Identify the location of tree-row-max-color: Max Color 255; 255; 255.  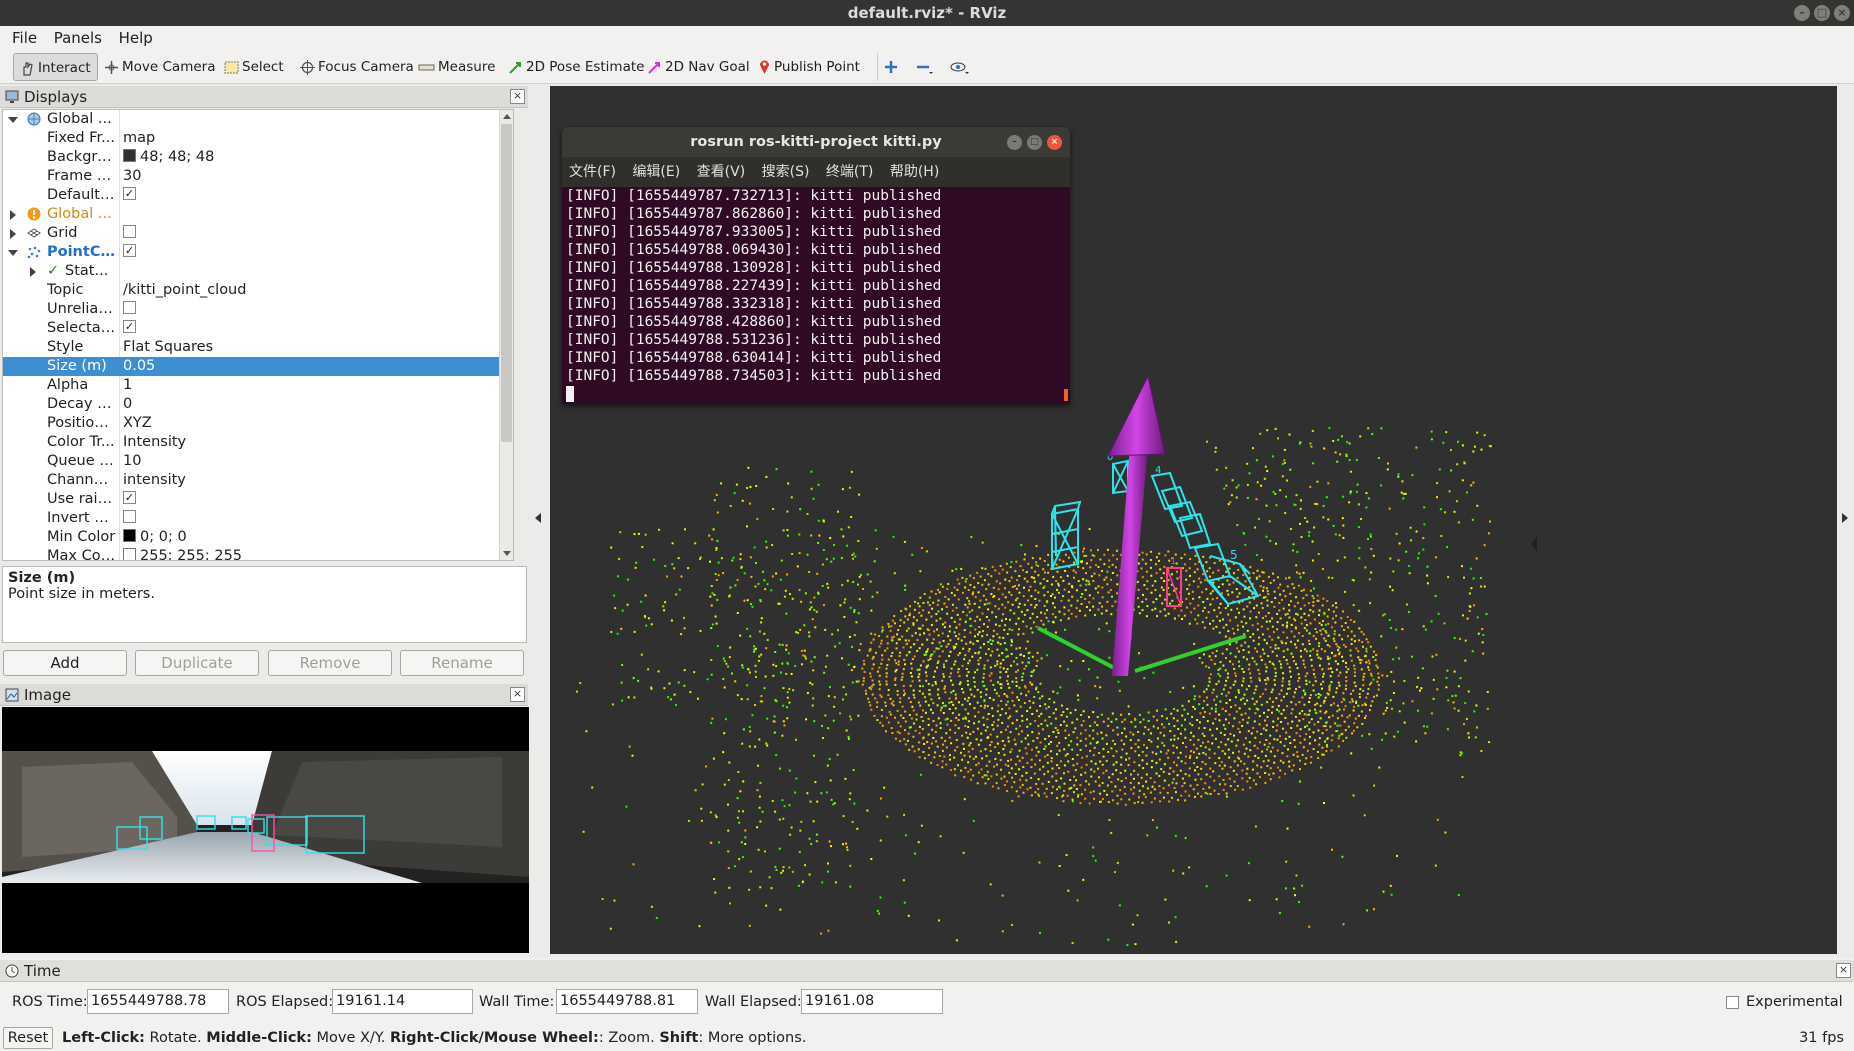
(258, 553).